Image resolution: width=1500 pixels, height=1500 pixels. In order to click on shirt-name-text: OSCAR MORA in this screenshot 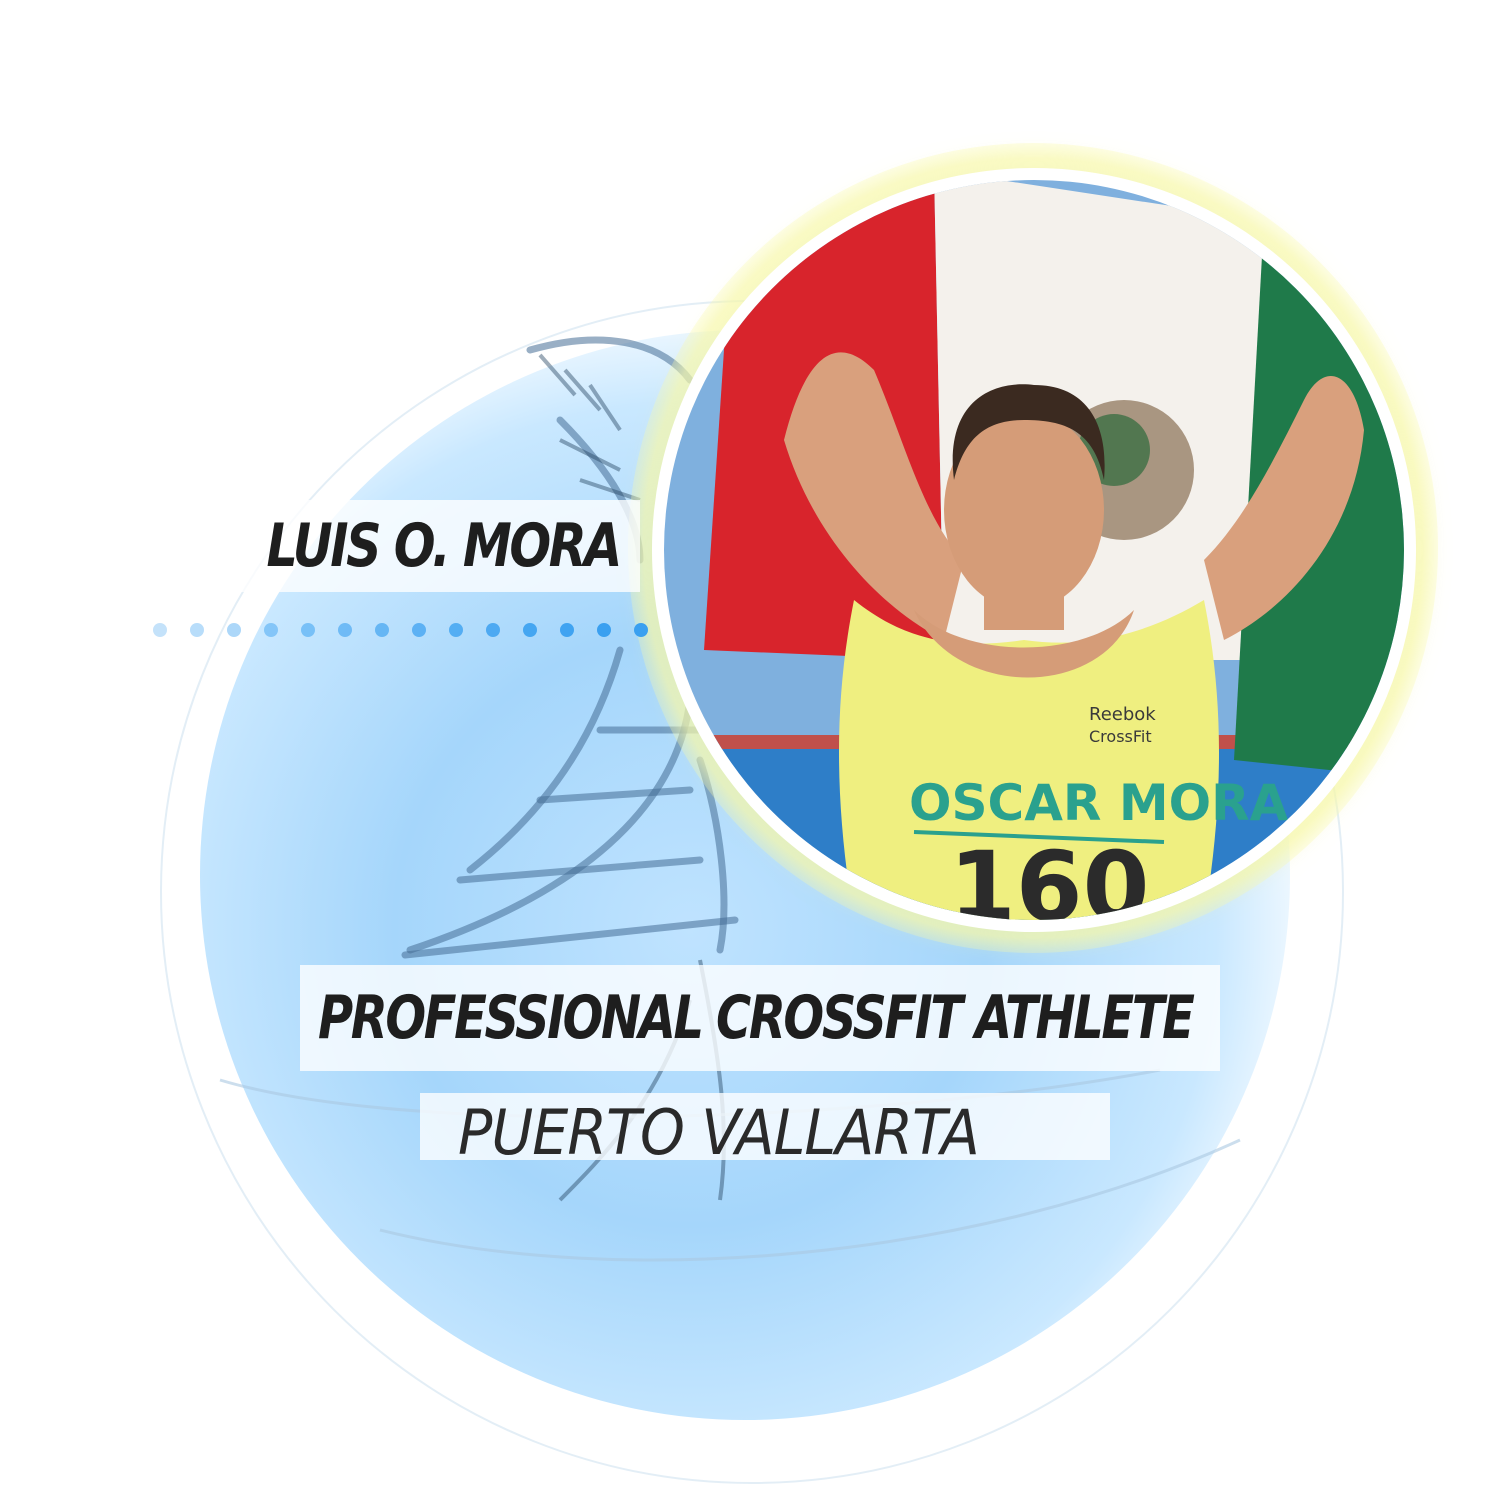, I will do `click(1099, 803)`.